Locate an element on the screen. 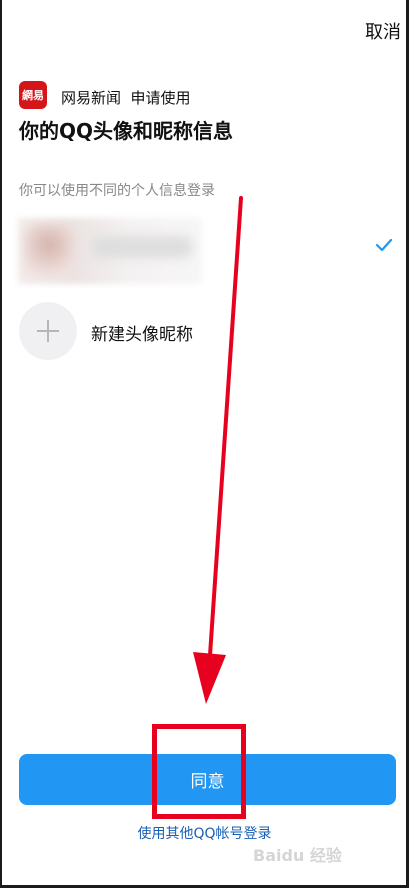 Image resolution: width=409 pixels, height=888 pixels. svg-text: Baidu 经验 is located at coordinates (298, 855).